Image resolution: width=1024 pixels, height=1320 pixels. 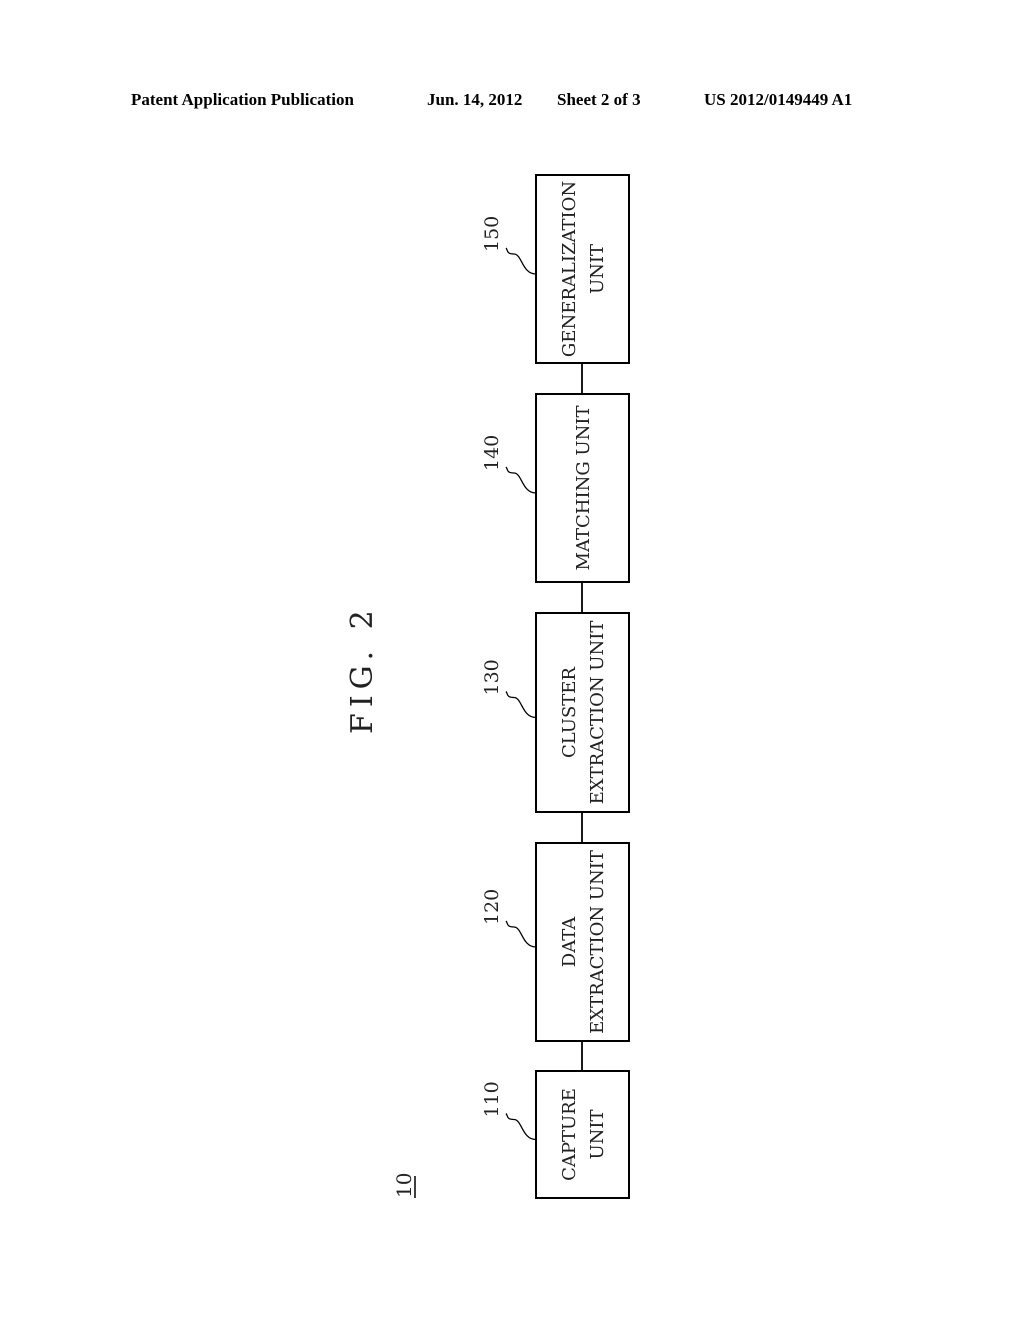 What do you see at coordinates (555, 488) in the screenshot?
I see `block-140: MATCHING UNIT 140` at bounding box center [555, 488].